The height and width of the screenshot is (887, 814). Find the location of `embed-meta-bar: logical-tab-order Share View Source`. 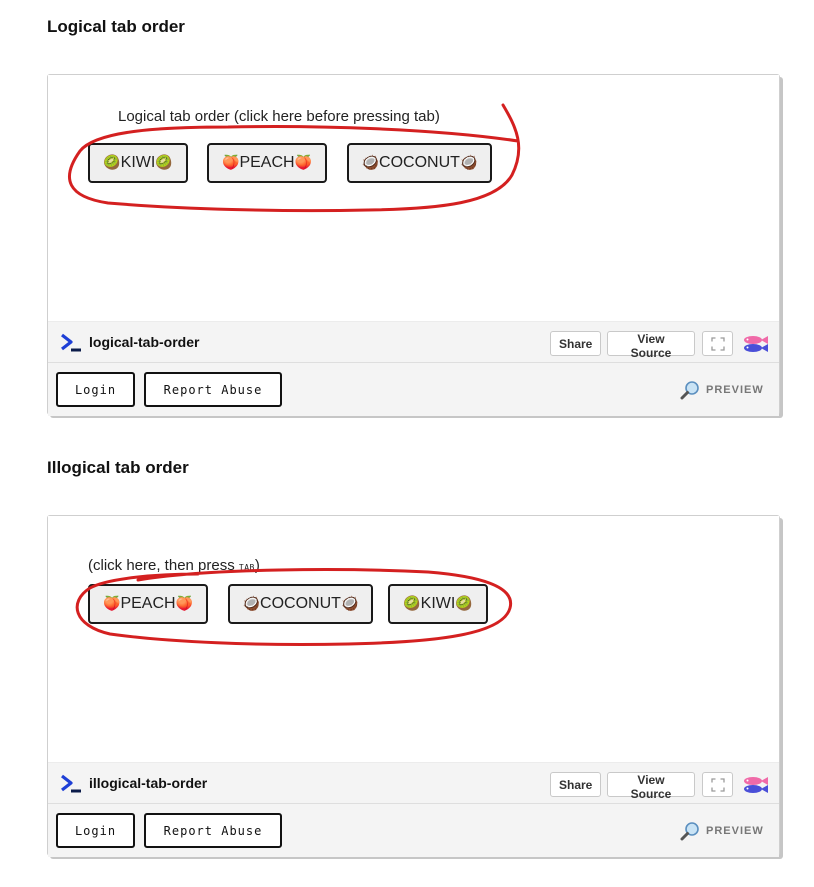

embed-meta-bar: logical-tab-order Share View Source is located at coordinates (413, 342).